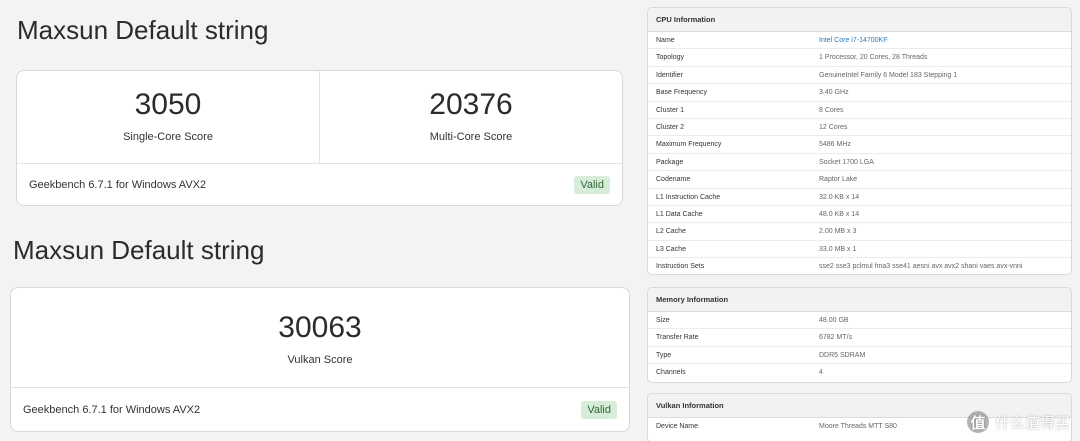 The height and width of the screenshot is (441, 1080). I want to click on table-row: Channels 4, so click(859, 372).